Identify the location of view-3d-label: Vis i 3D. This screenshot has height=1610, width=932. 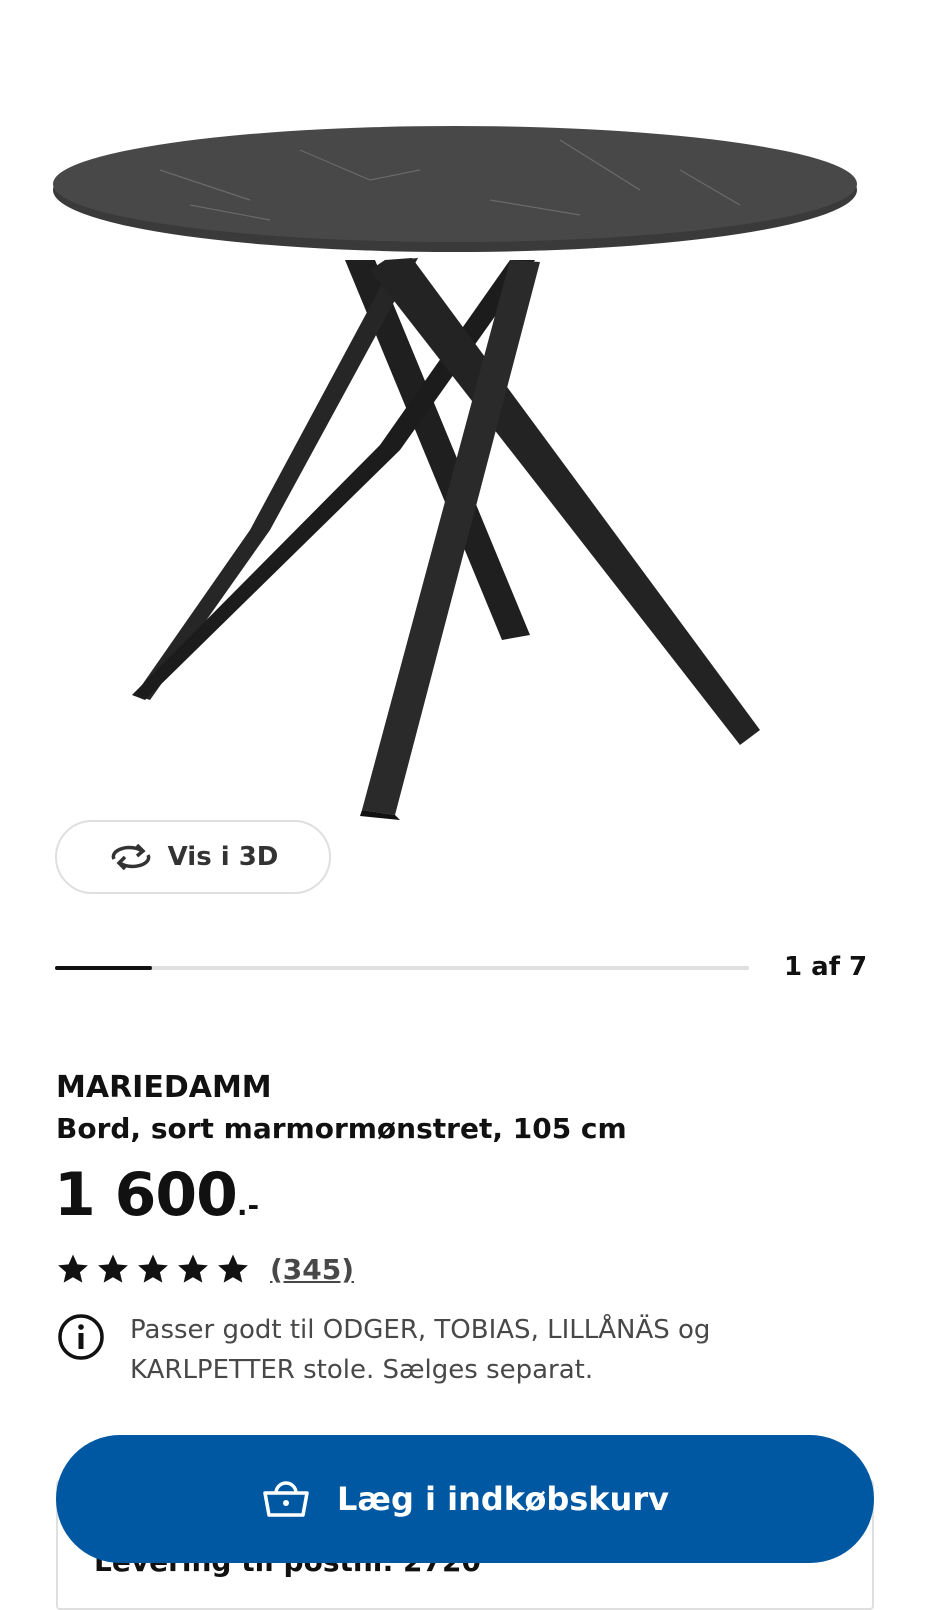
(223, 857).